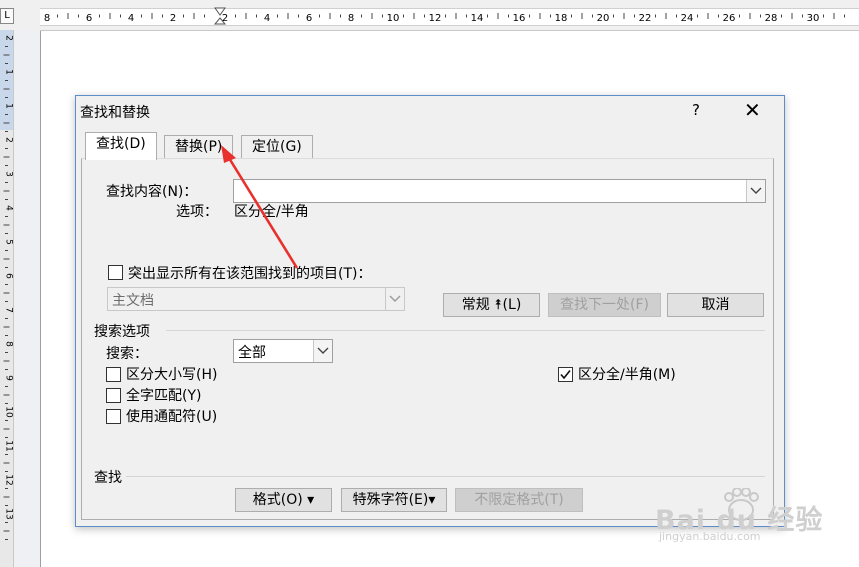  I want to click on watermark-url: jingyan.baidu.com, so click(710, 536).